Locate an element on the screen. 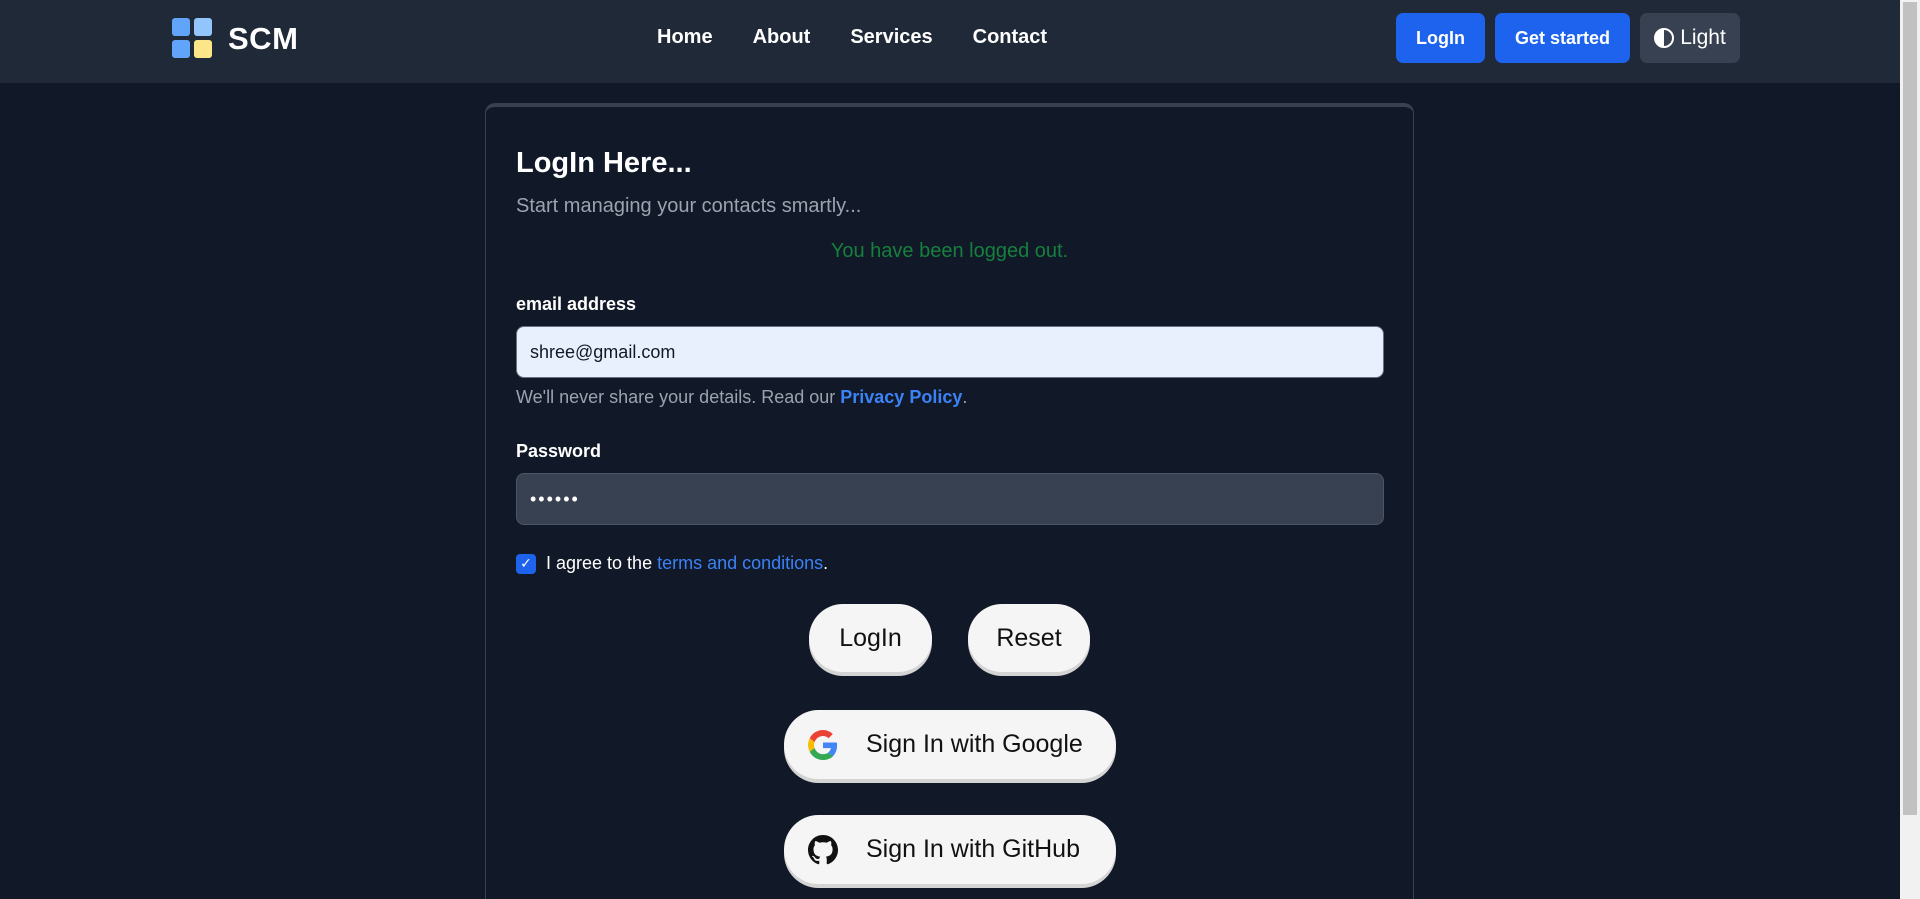 The image size is (1920, 899). nav-home: Home is located at coordinates (685, 37).